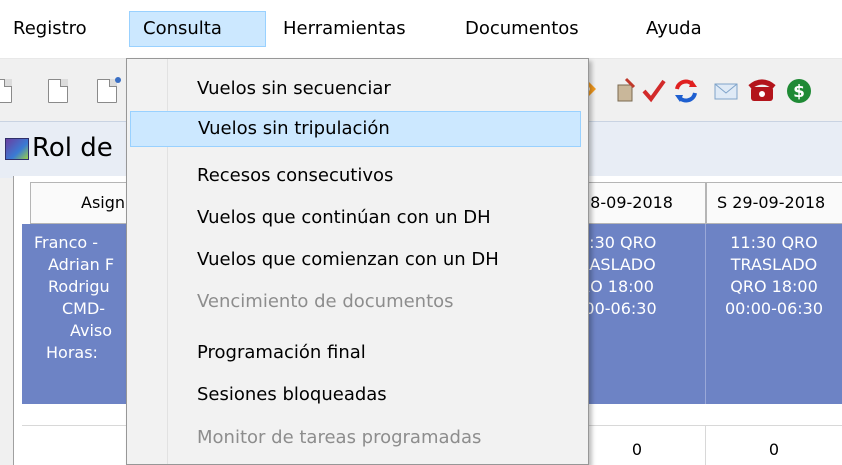 The height and width of the screenshot is (465, 842). I want to click on total-cell-28: 0, so click(637, 445).